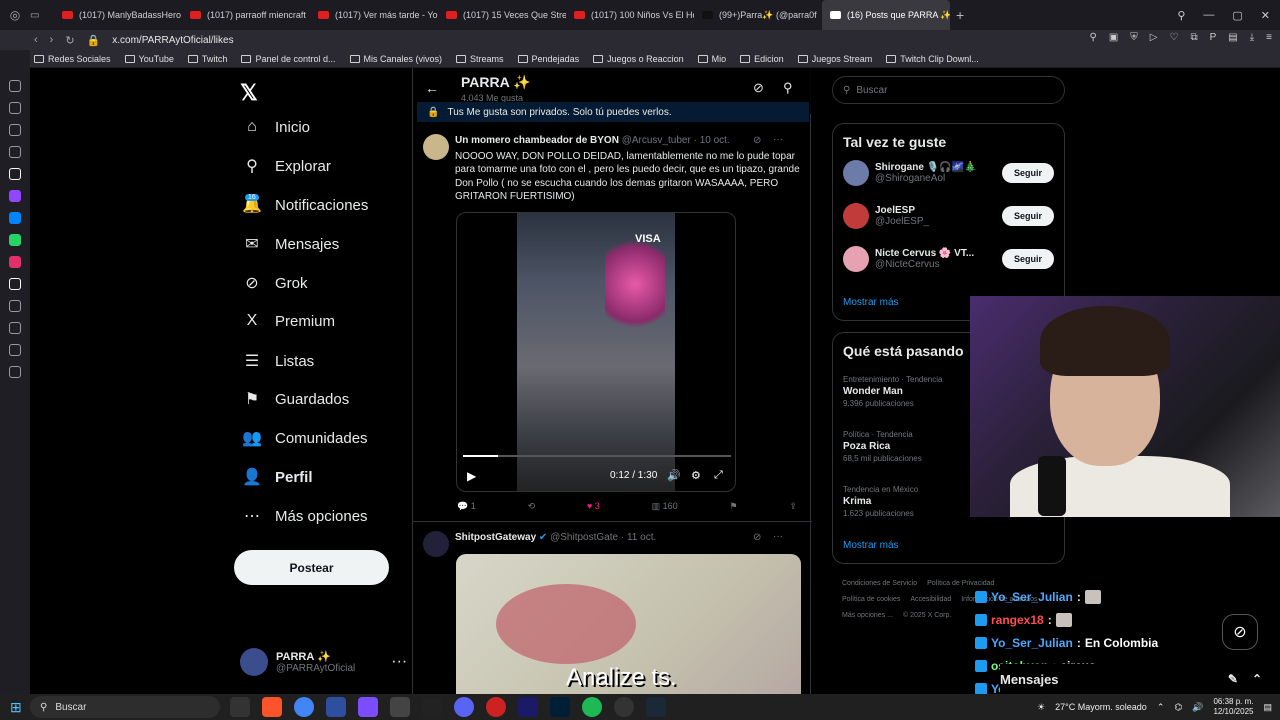 This screenshot has width=1280, height=720. Describe the element at coordinates (15, 350) in the screenshot. I see `extensions-side-icon` at that location.